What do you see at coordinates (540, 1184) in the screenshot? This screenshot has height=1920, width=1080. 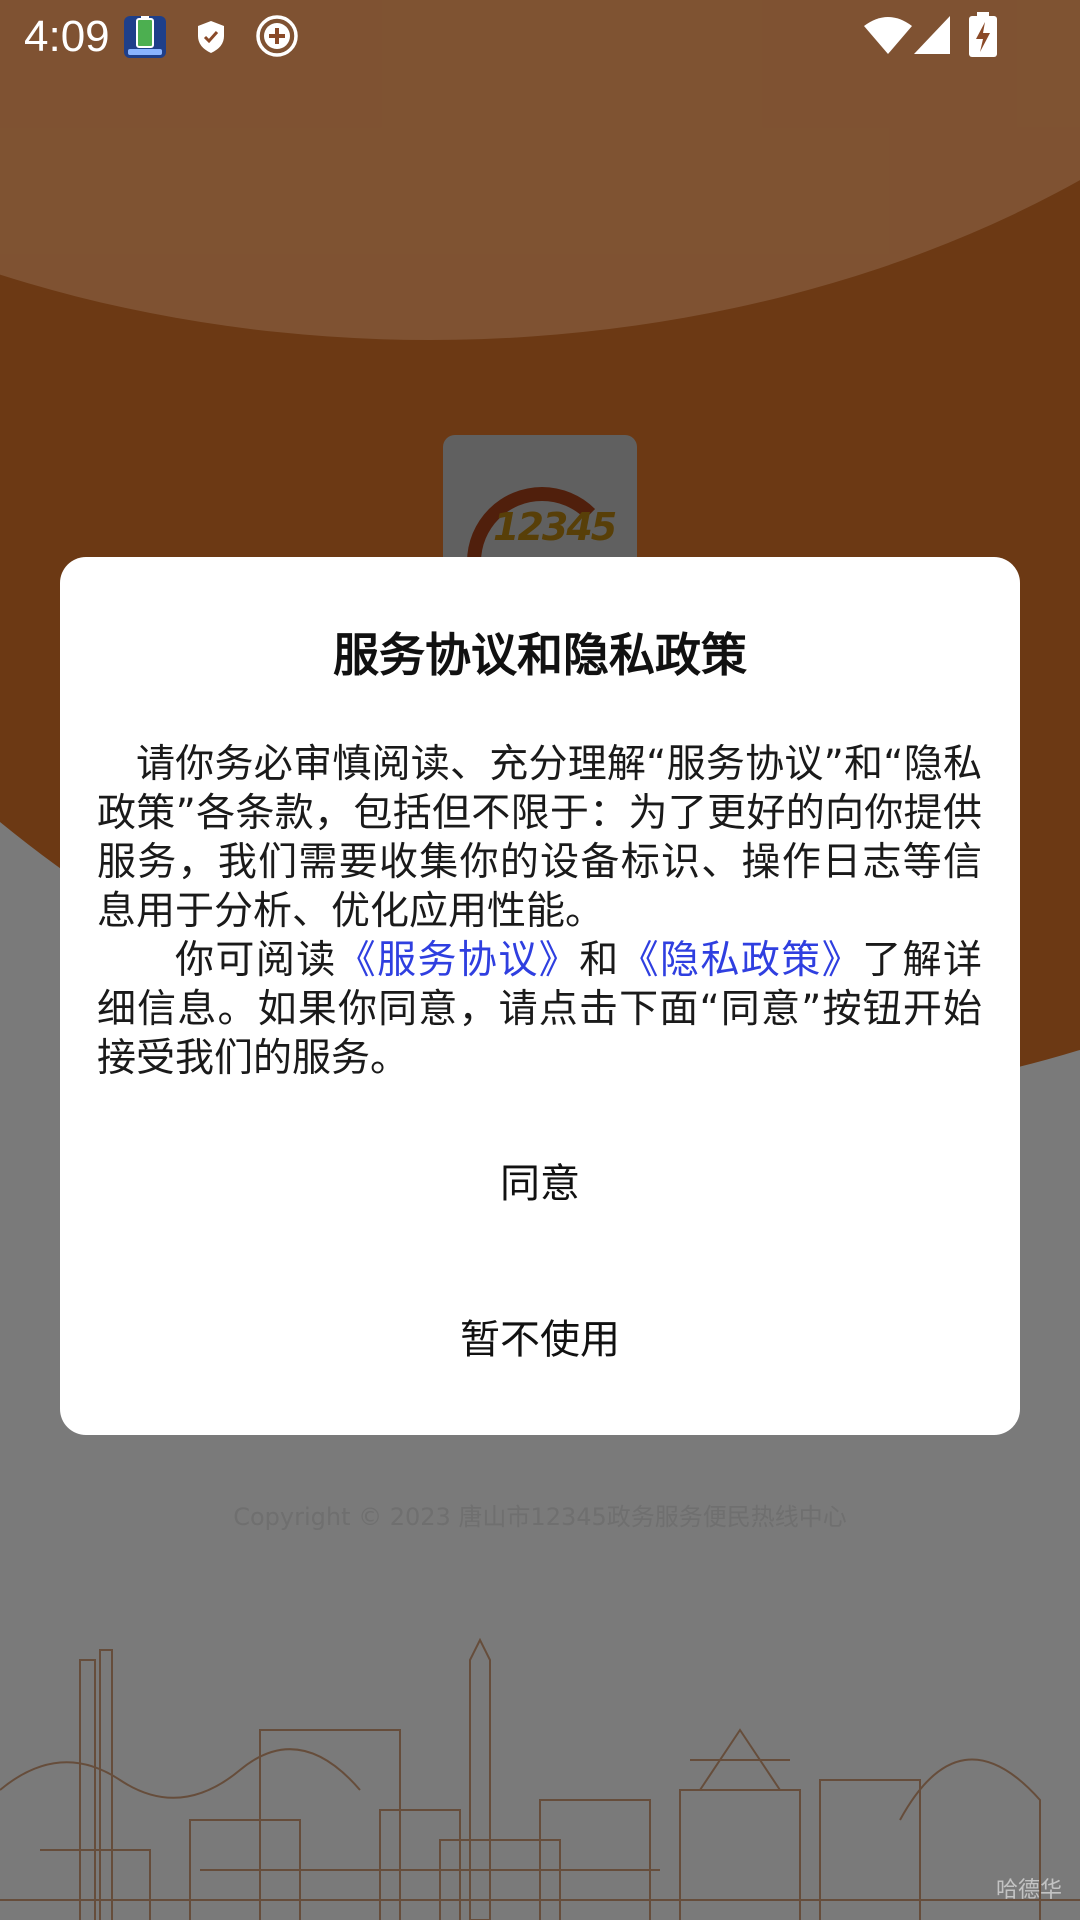 I see `agree-button: 同意` at bounding box center [540, 1184].